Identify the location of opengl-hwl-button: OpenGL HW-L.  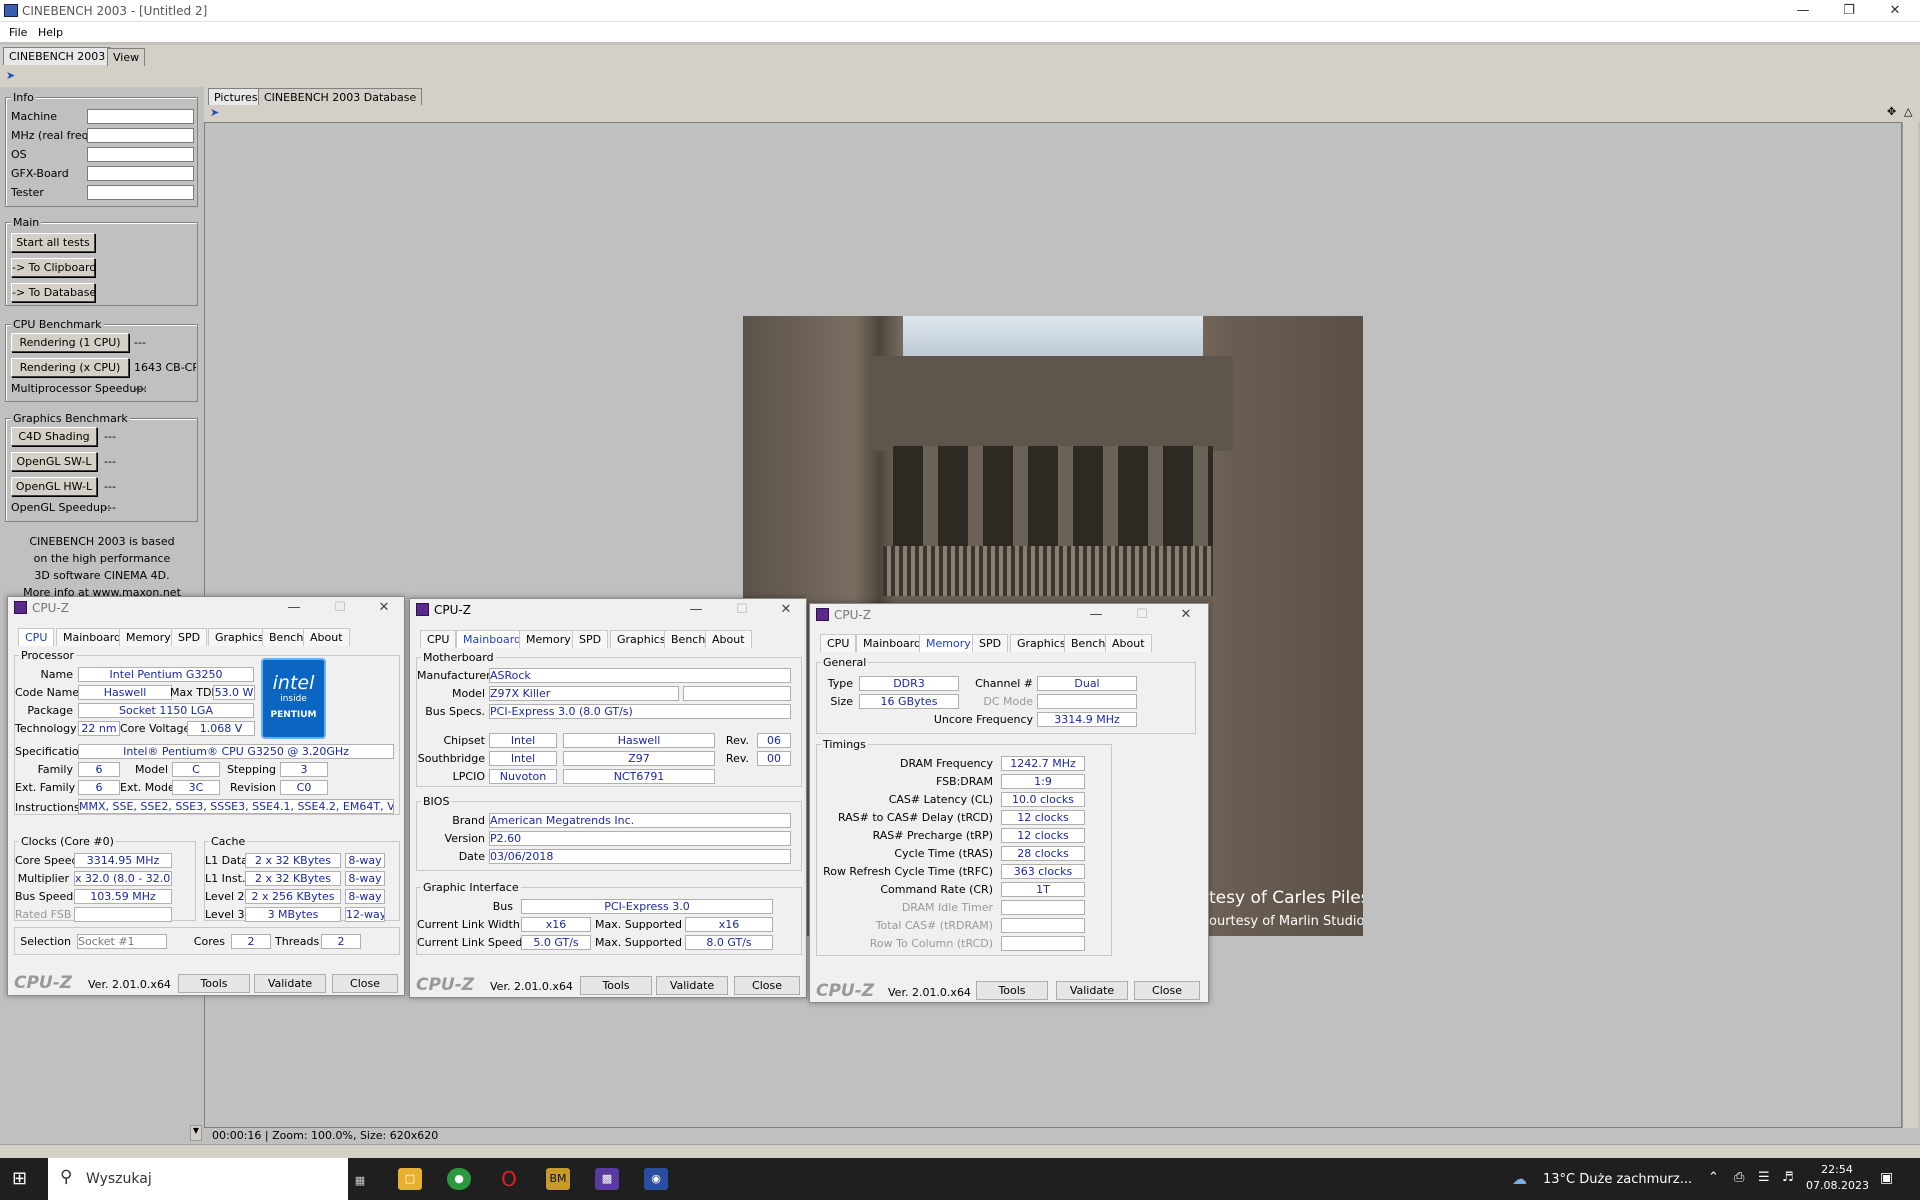
(54, 486).